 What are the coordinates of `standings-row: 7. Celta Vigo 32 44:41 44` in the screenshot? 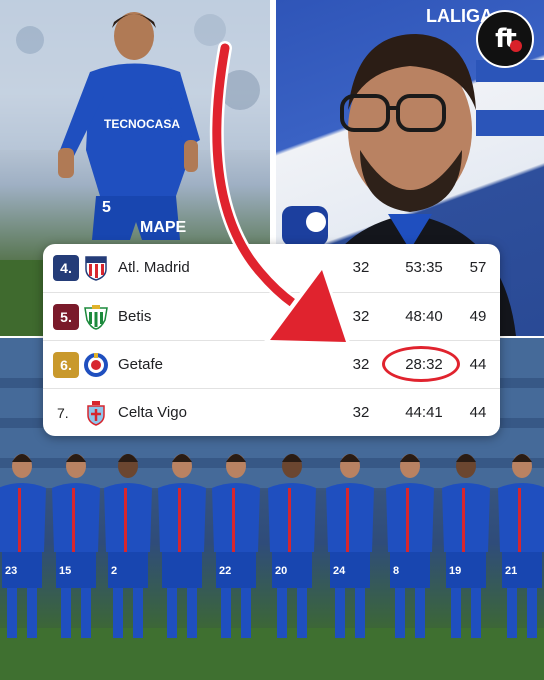 It's located at (271, 412).